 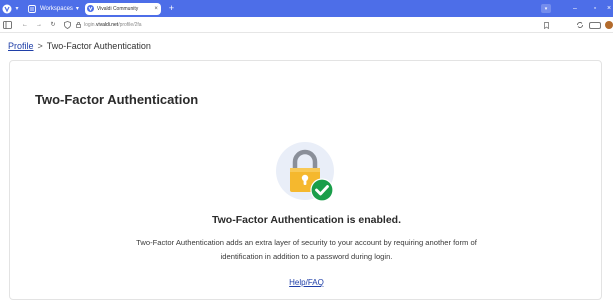 I want to click on workspaces-icon, so click(x=31, y=8).